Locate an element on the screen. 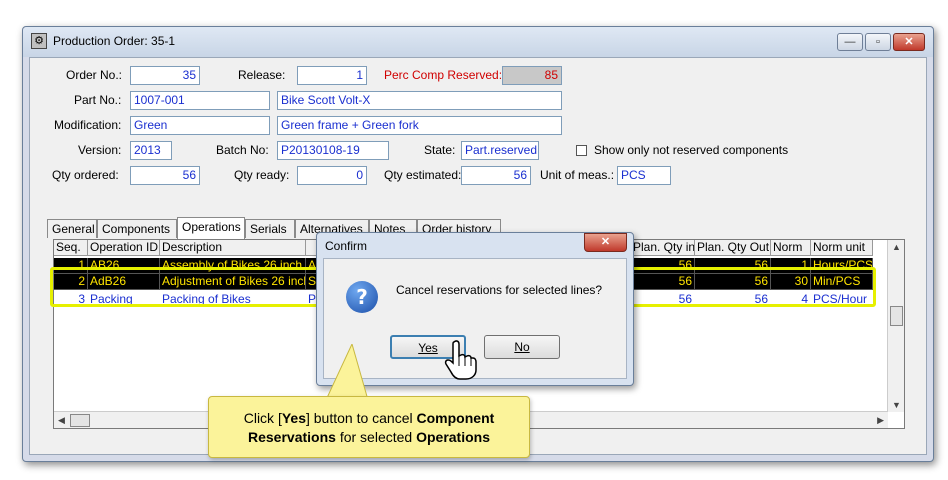 The height and width of the screenshot is (480, 948). vertical-scrollbar: ▲ ▼ is located at coordinates (895, 326).